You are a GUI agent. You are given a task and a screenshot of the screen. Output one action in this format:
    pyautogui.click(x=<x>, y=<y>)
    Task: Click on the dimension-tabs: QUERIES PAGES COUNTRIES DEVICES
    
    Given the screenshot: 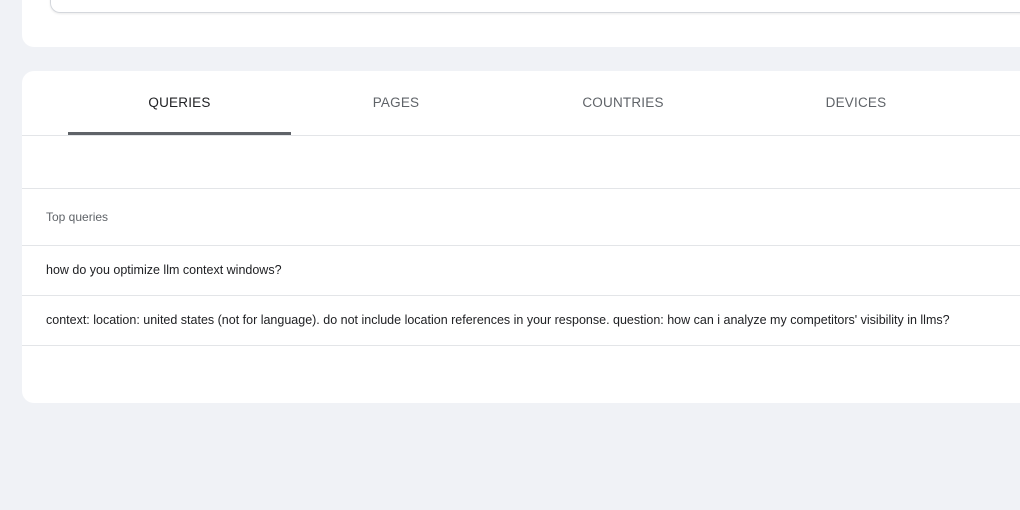 What is the action you would take?
    pyautogui.click(x=521, y=103)
    